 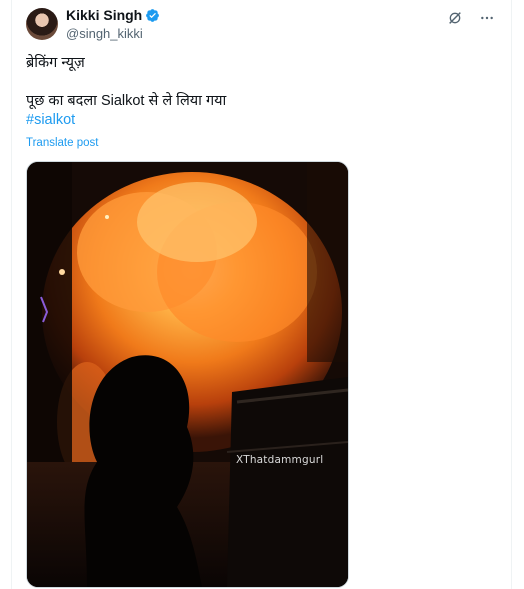 What do you see at coordinates (62, 143) in the screenshot?
I see `translate-post-link: Translate post` at bounding box center [62, 143].